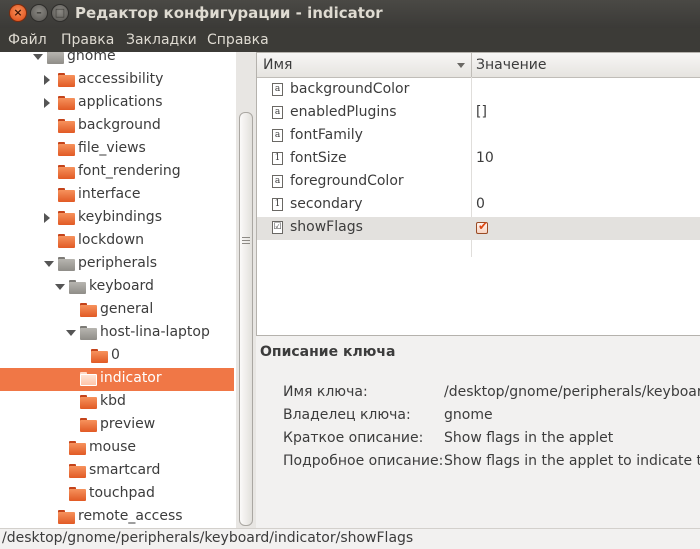  Describe the element at coordinates (127, 309) in the screenshot. I see `tree-item-label: general` at that location.